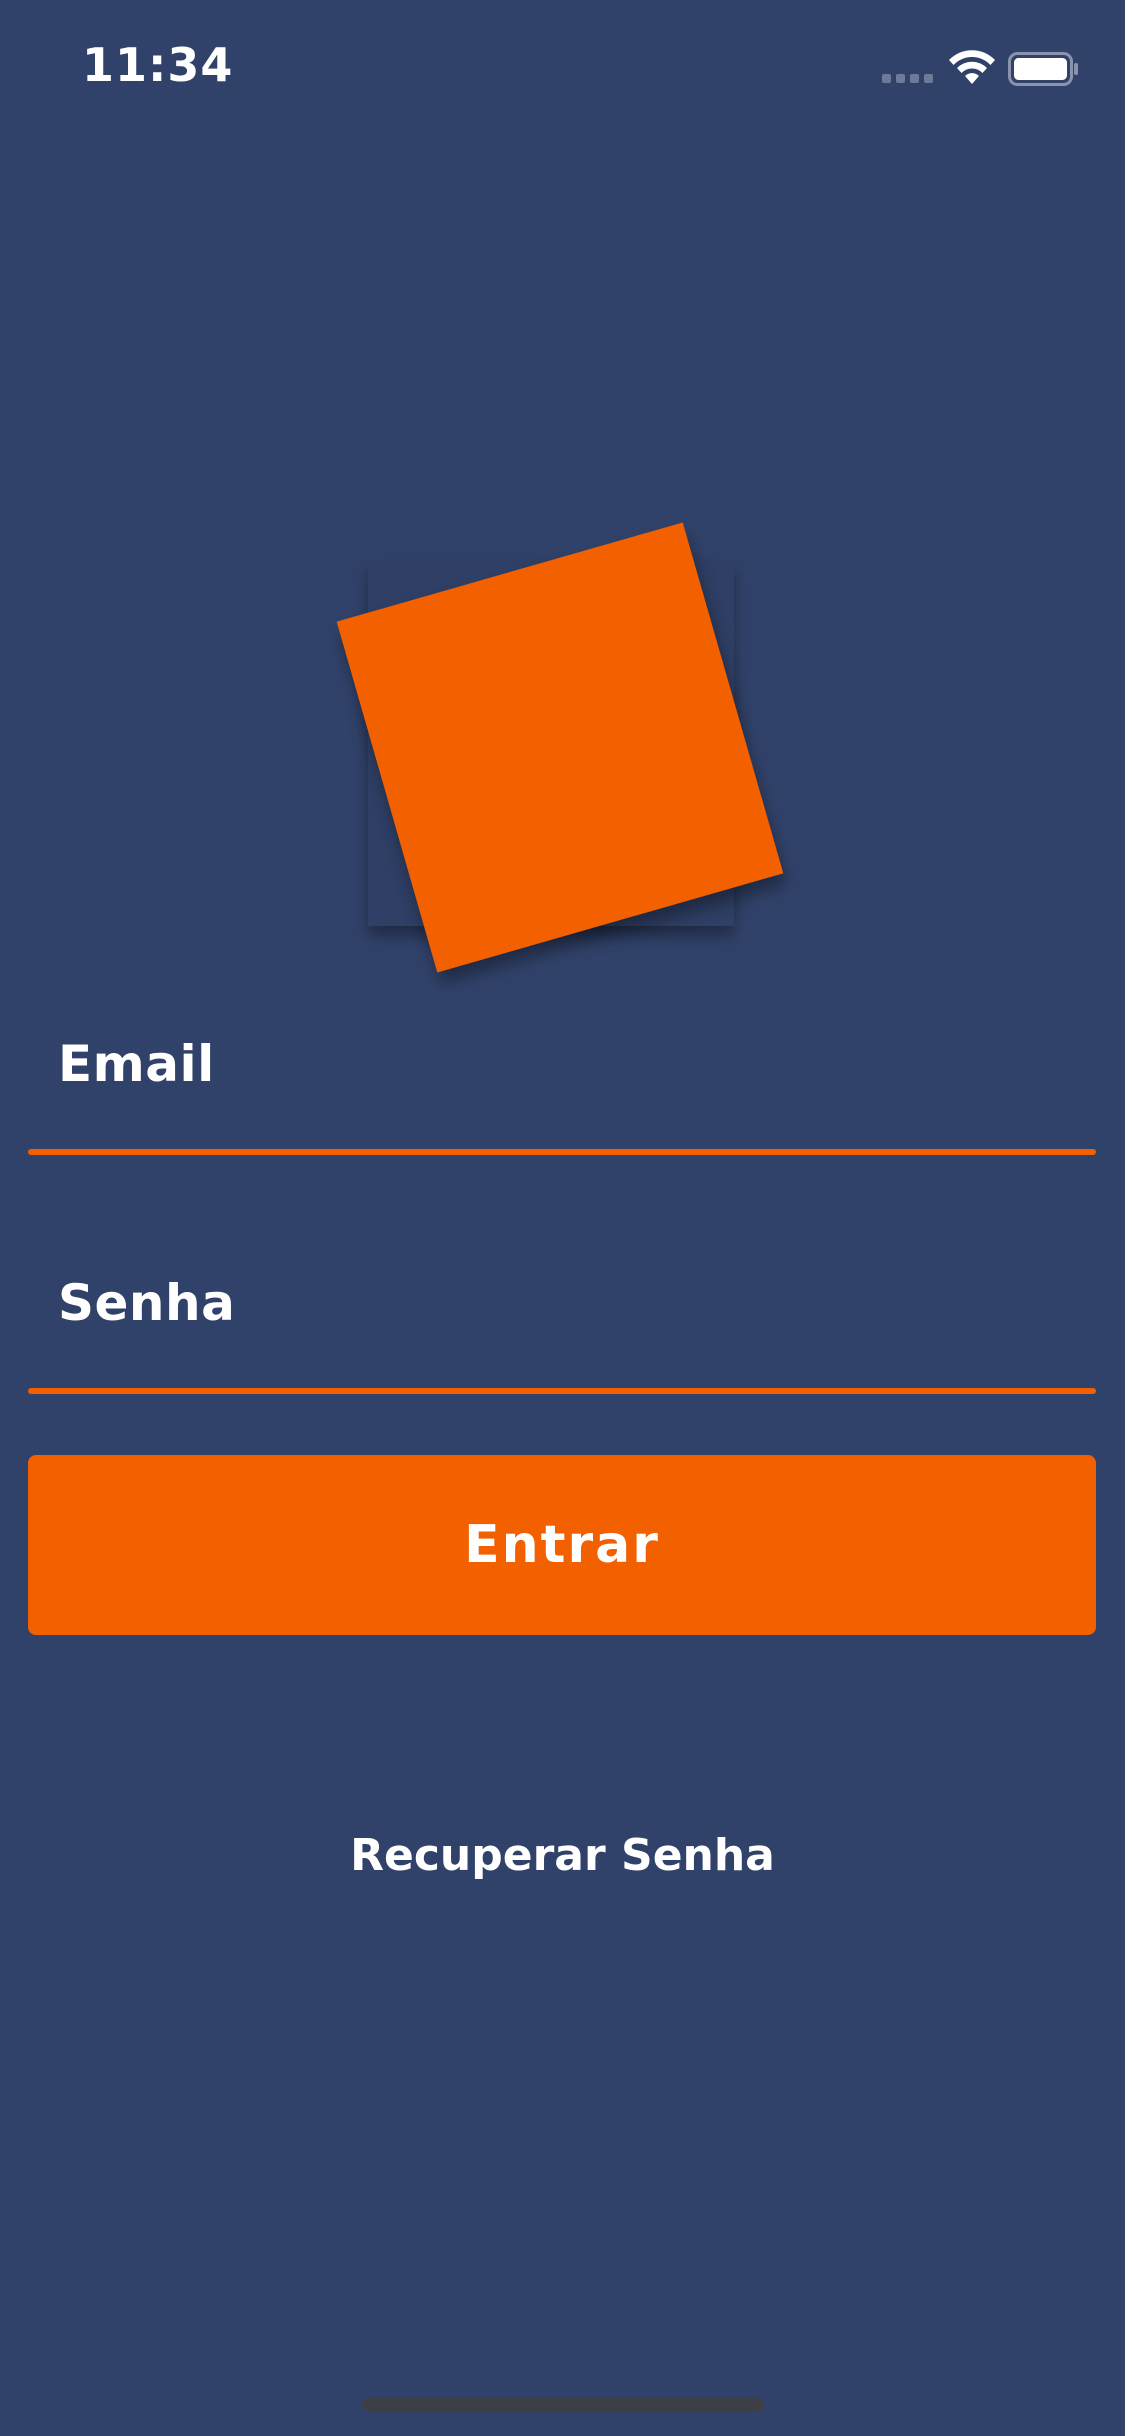 The image size is (1125, 2436). Describe the element at coordinates (972, 67) in the screenshot. I see `wifi-icon` at that location.